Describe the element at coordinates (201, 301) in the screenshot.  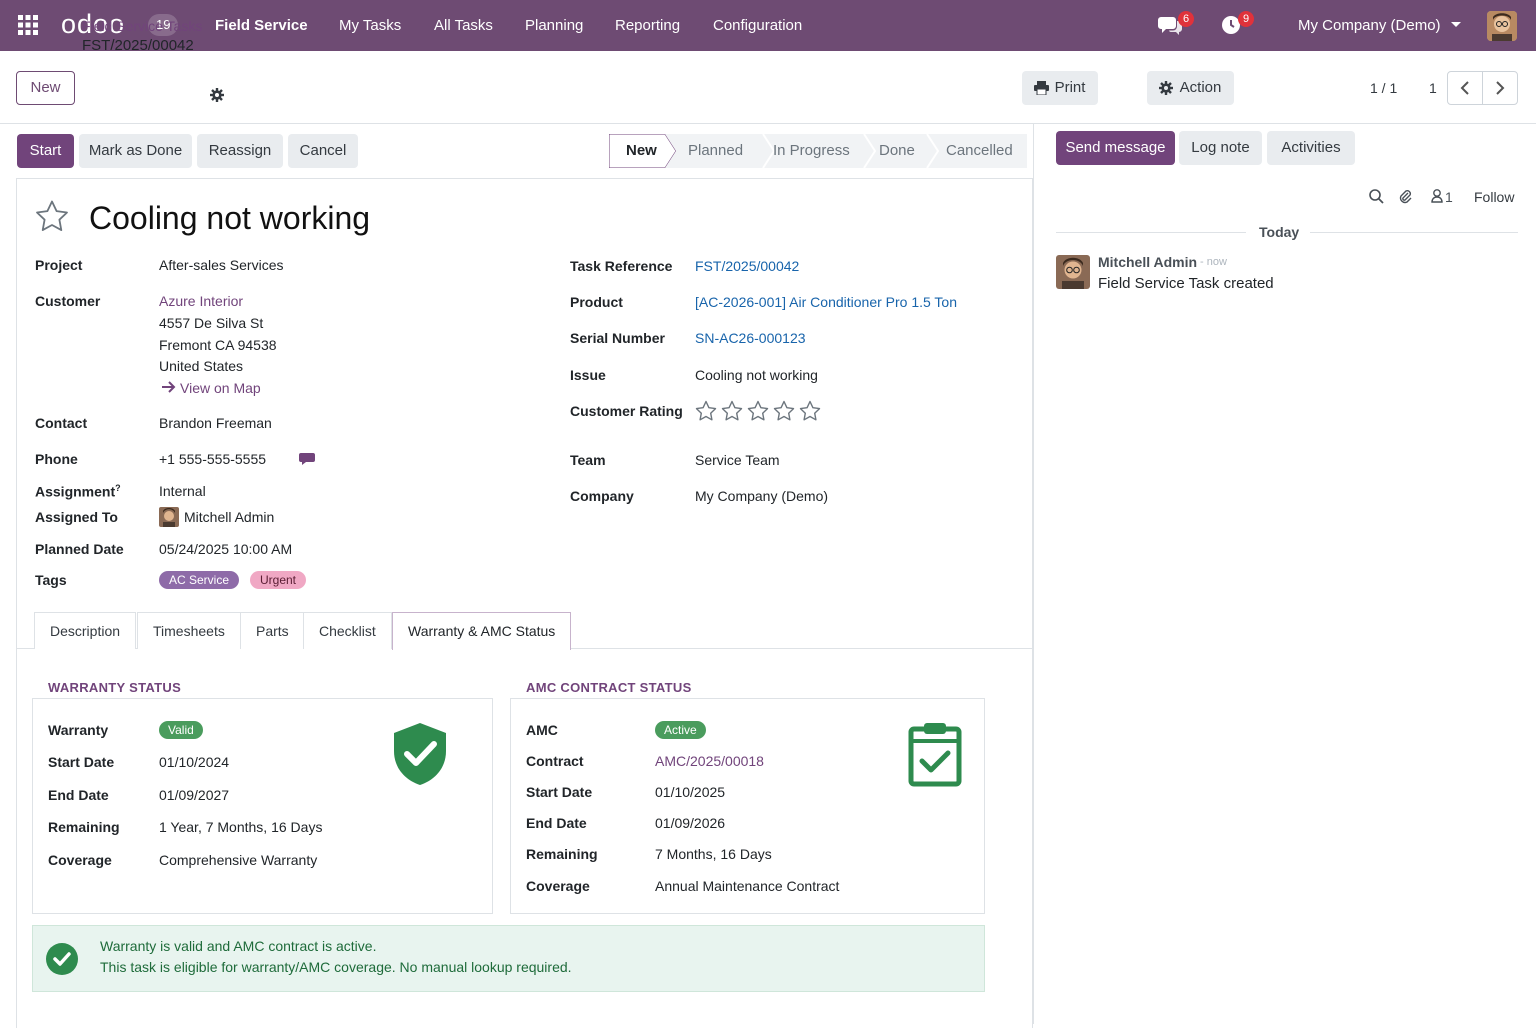
I see `customer-link: Azure Interior` at that location.